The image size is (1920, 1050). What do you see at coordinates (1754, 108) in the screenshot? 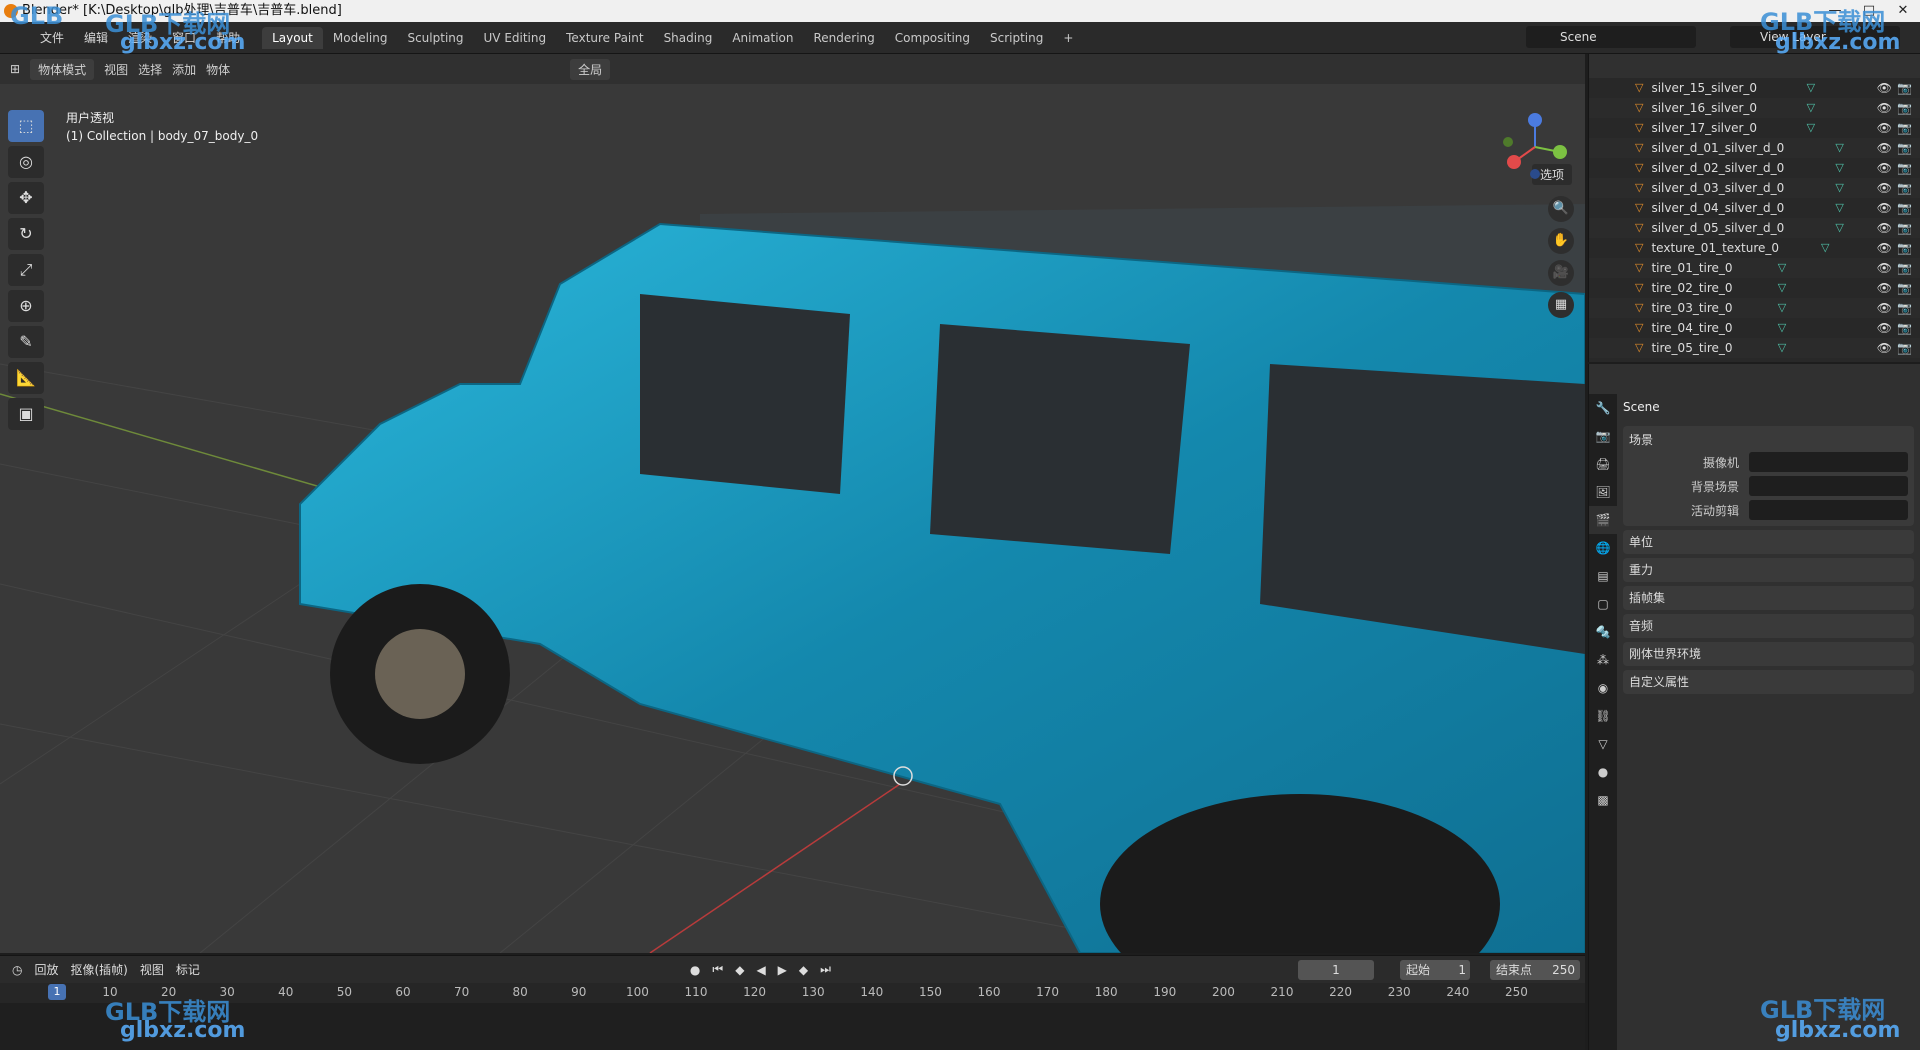
I see `outliner-item: ▽ silver_16_silver_0 ▽ 👁 📷` at bounding box center [1754, 108].